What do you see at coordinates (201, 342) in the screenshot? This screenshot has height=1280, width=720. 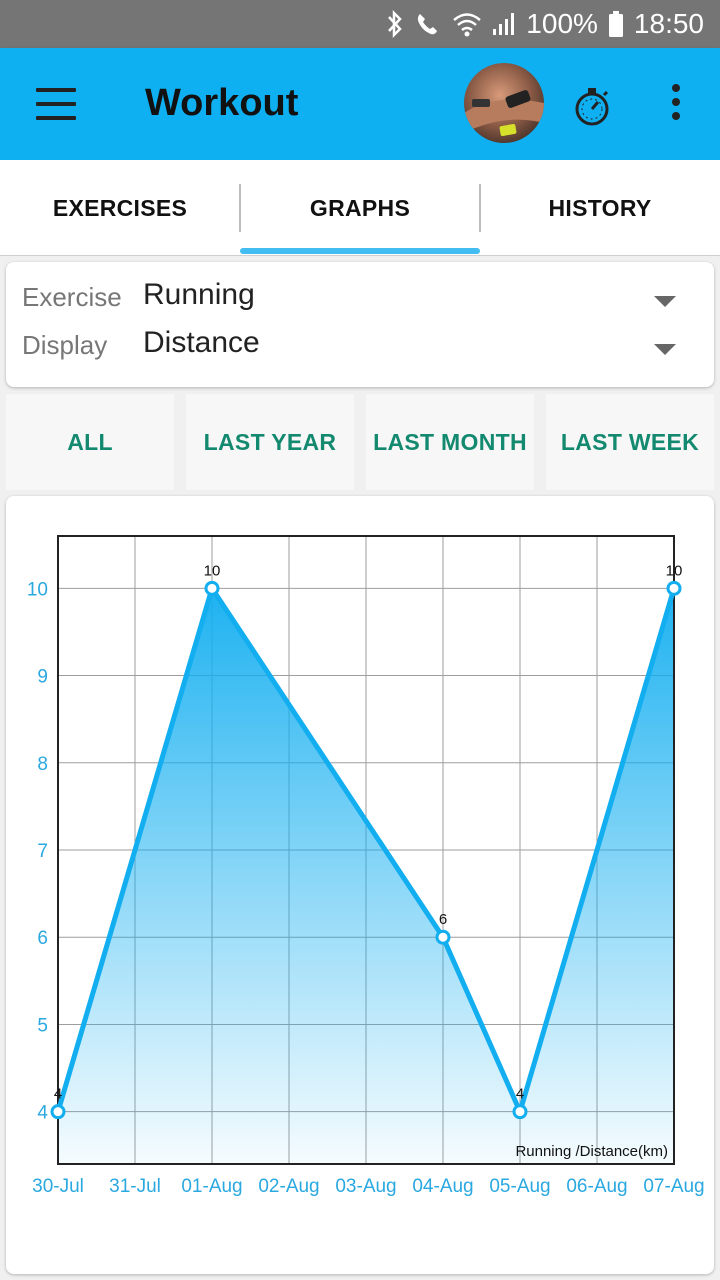 I see `display-value: Distance` at bounding box center [201, 342].